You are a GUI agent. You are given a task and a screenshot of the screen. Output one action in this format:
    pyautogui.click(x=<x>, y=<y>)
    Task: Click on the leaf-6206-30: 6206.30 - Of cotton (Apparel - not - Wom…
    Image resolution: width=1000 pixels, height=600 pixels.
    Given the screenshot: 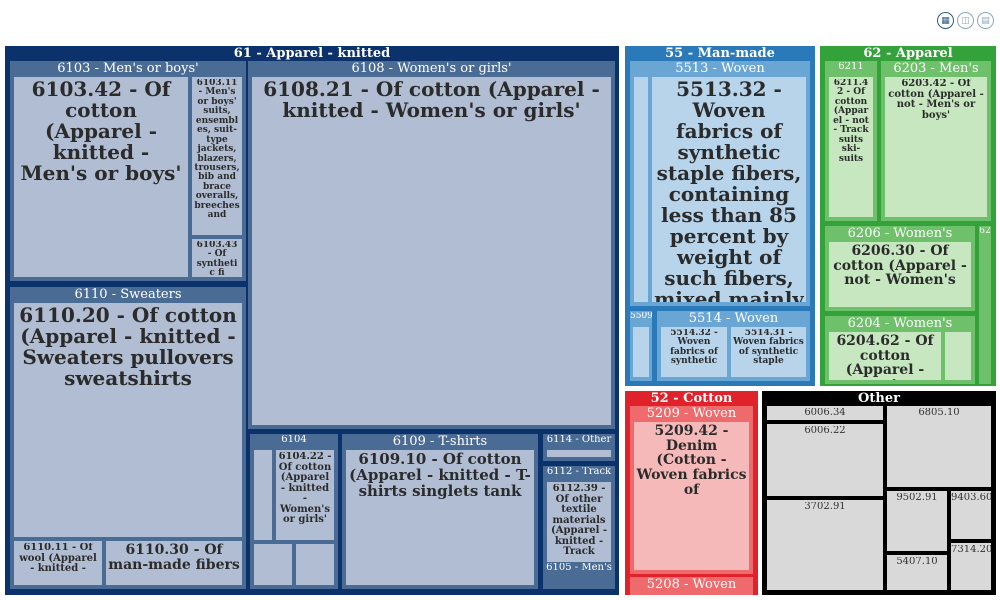 What is the action you would take?
    pyautogui.click(x=900, y=274)
    